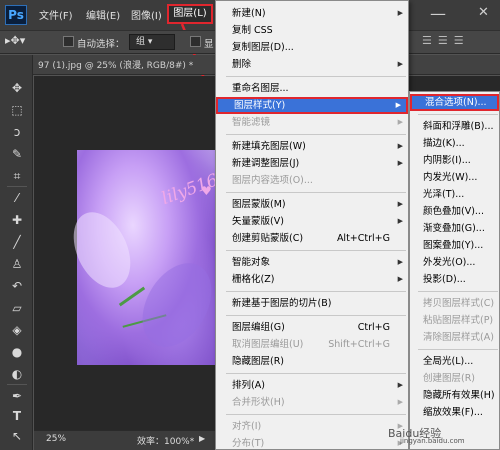  I want to click on layer-style-item: 粘贴图层样式(P), so click(454, 320).